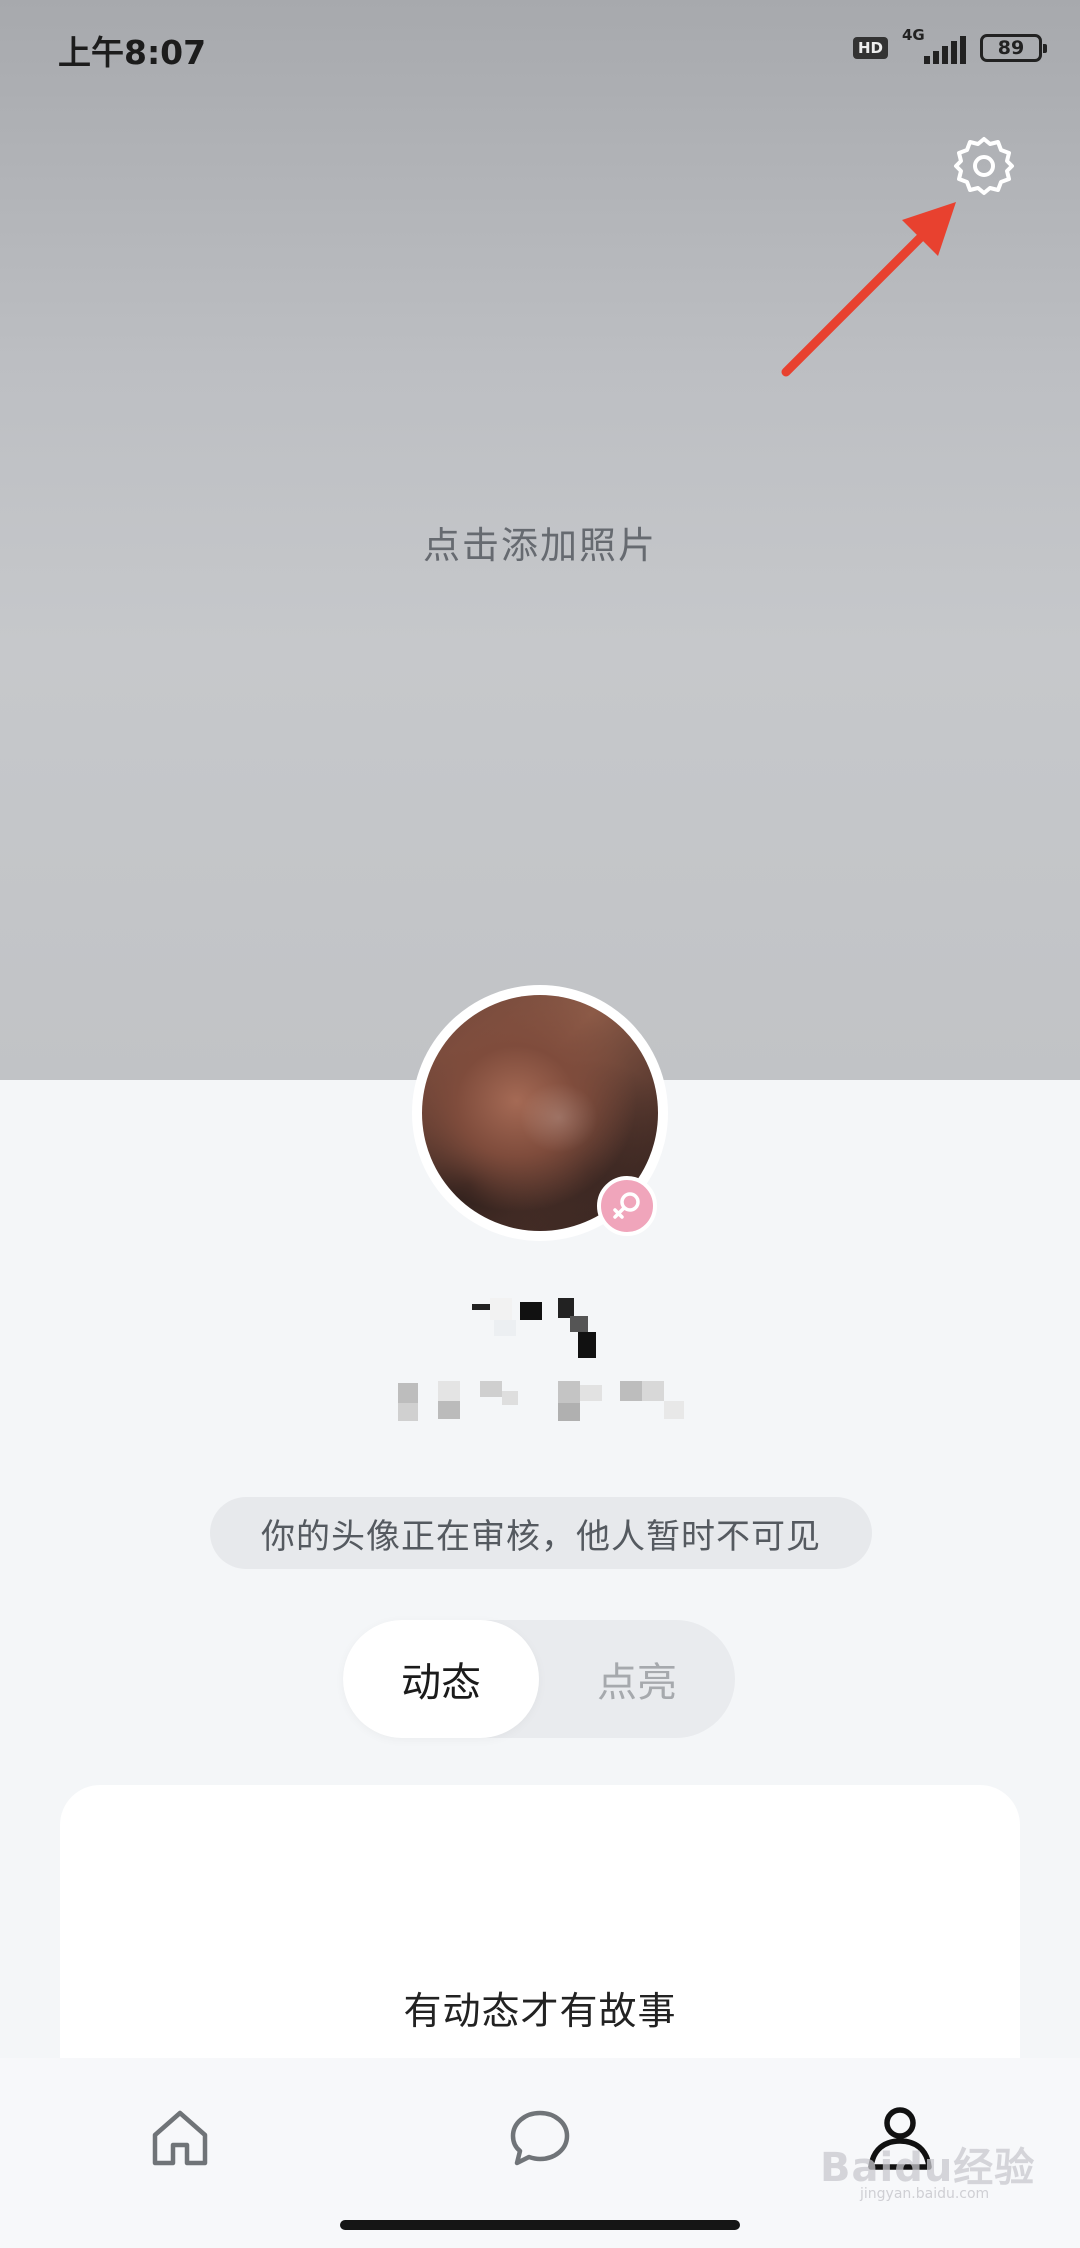 The height and width of the screenshot is (2248, 1080). I want to click on female-icon, so click(626, 1205).